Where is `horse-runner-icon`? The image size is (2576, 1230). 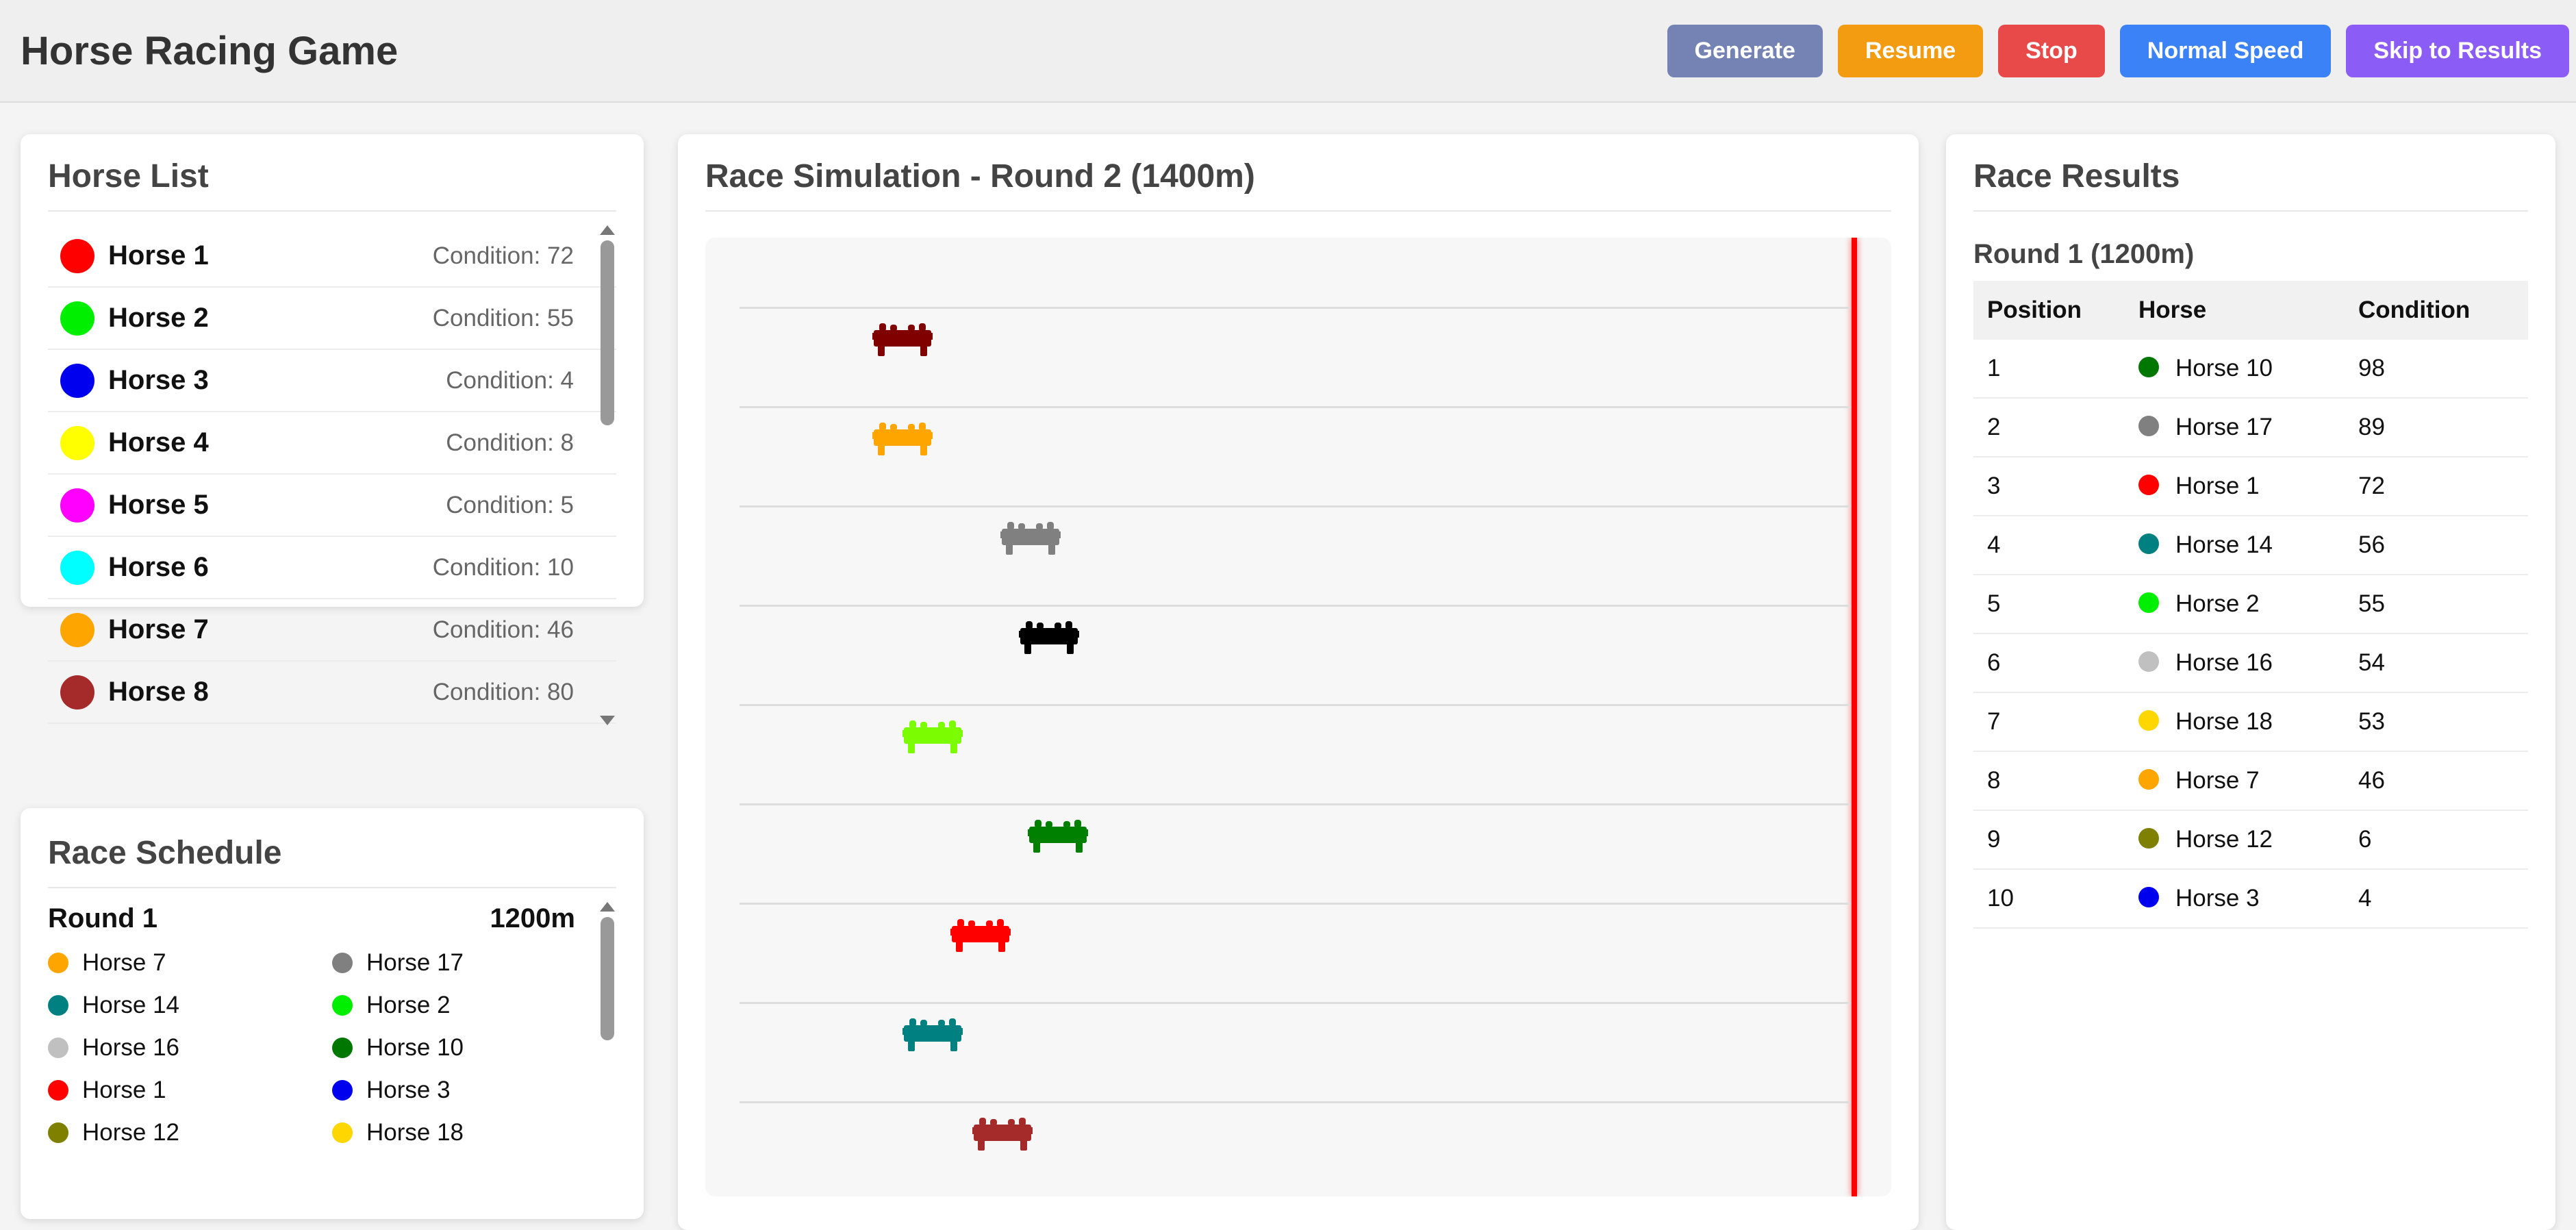 horse-runner-icon is located at coordinates (1002, 1134).